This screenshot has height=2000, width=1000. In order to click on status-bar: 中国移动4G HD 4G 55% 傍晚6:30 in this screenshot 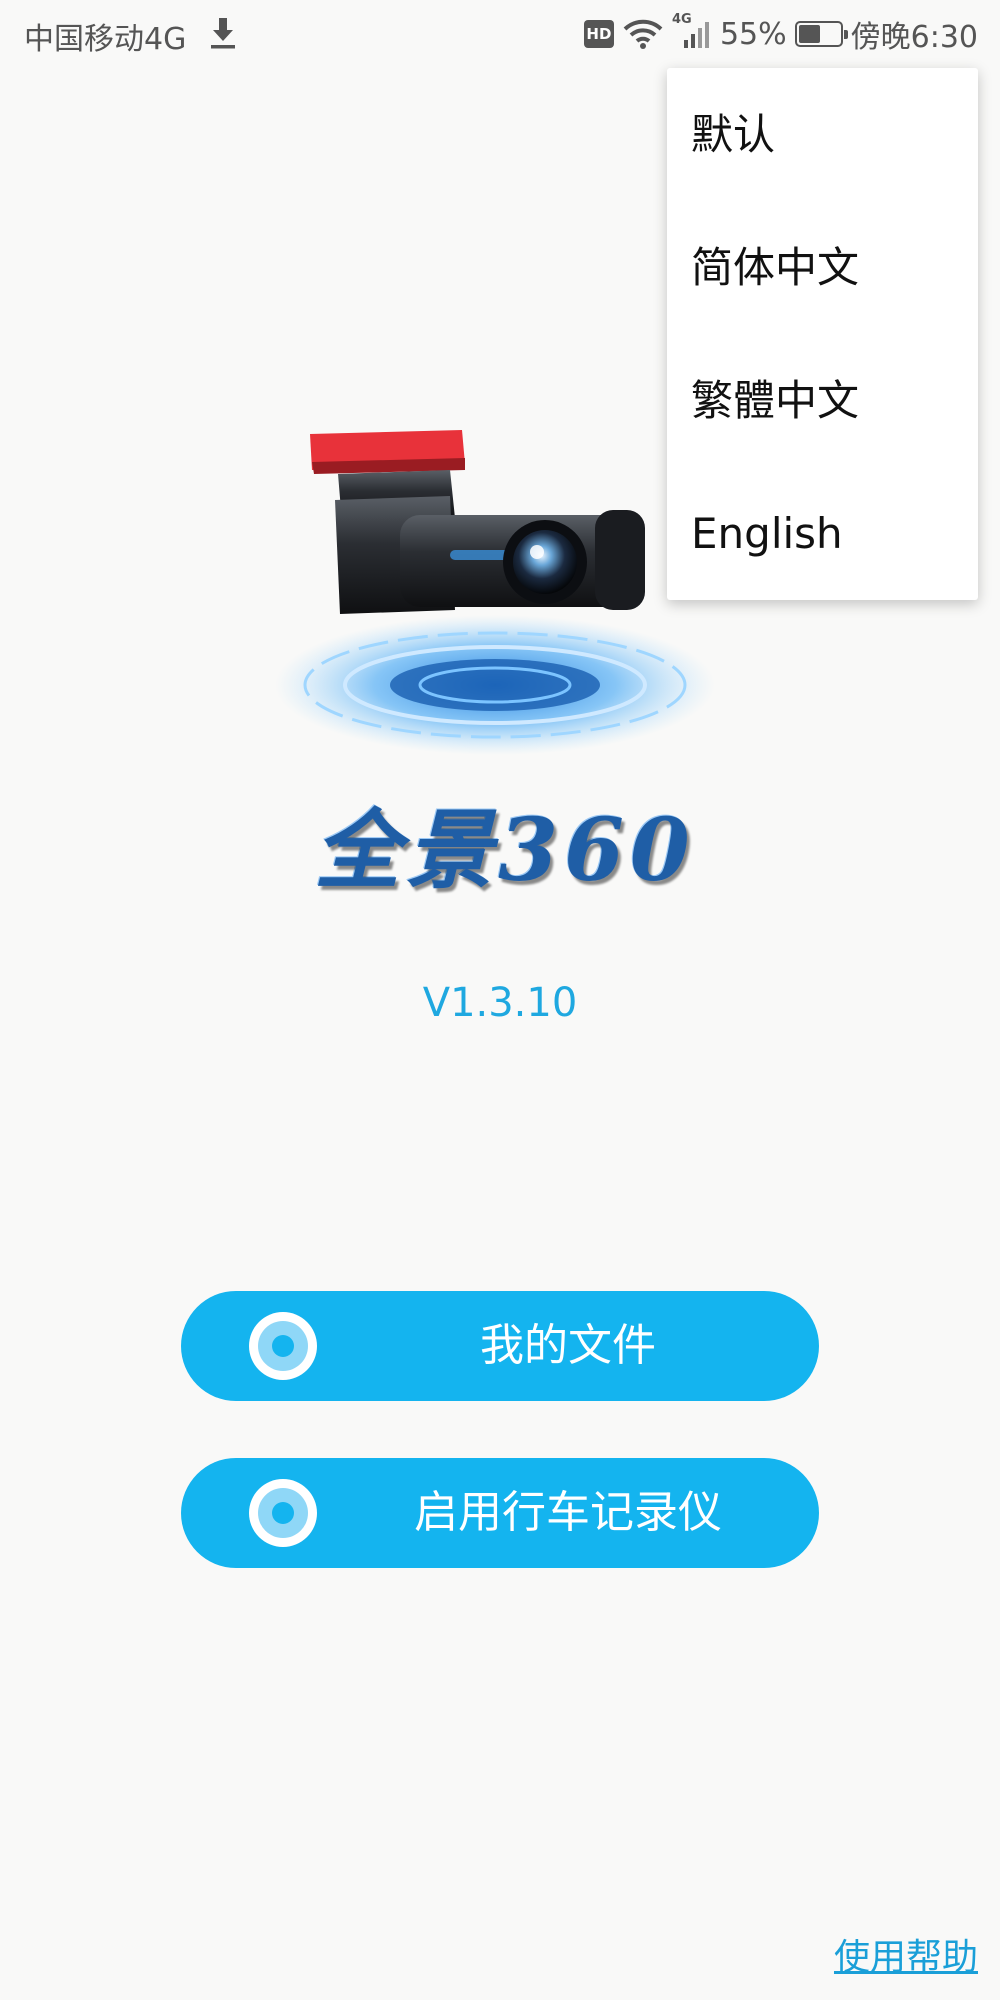, I will do `click(500, 35)`.